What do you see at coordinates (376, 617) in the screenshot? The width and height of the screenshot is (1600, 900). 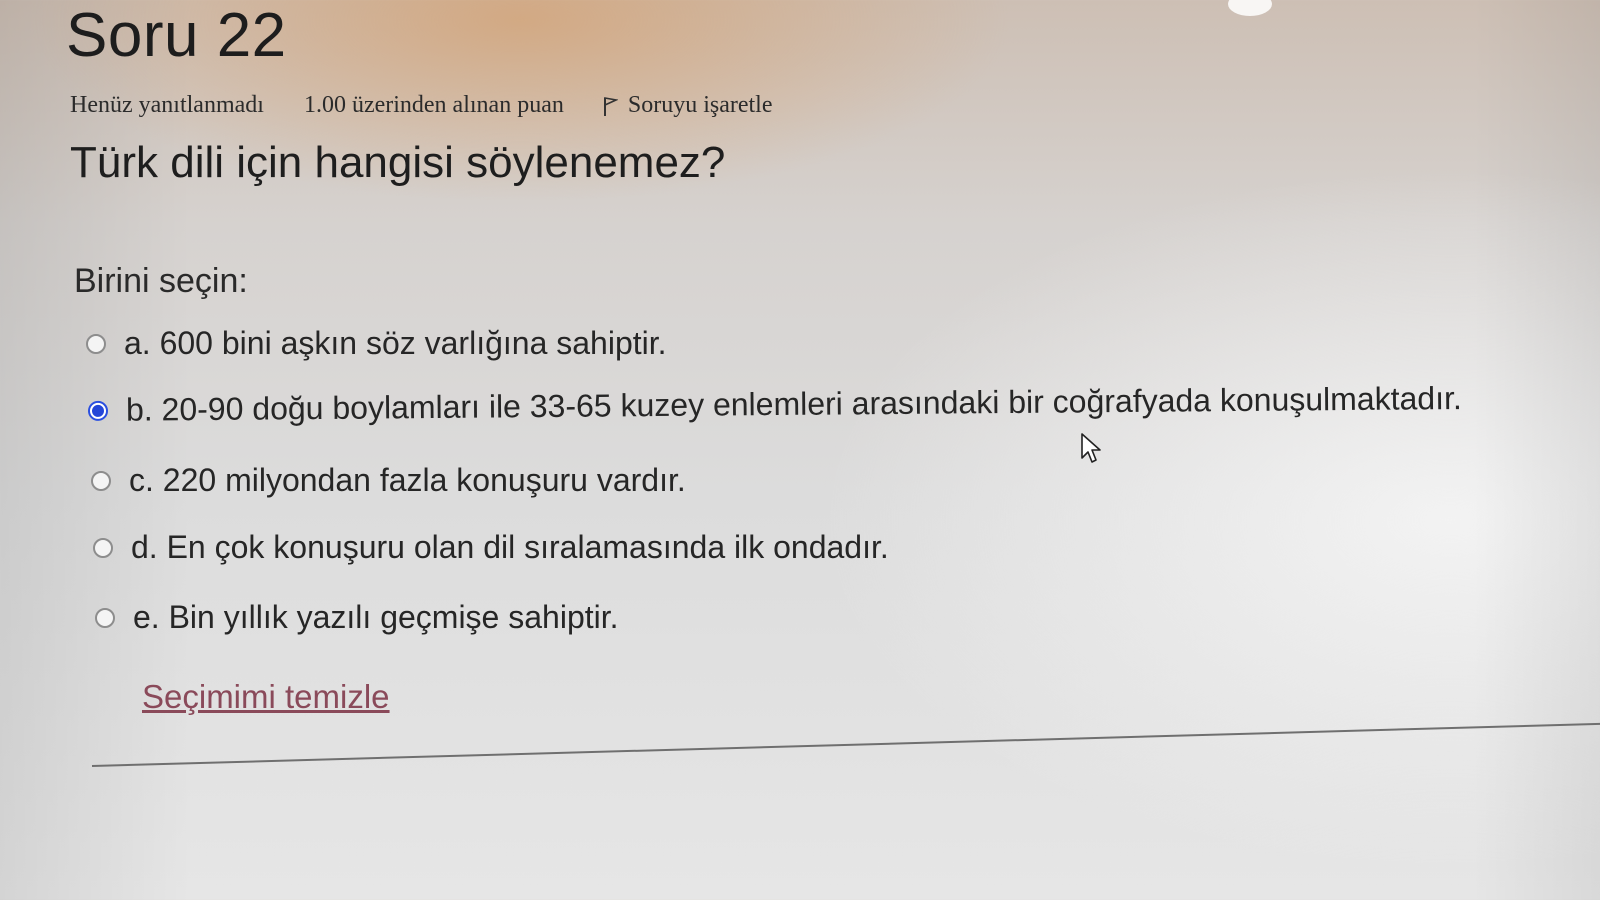 I see `answer-option-e-label: e. Bin yıllık yazılı geçmişe sahiptir.` at bounding box center [376, 617].